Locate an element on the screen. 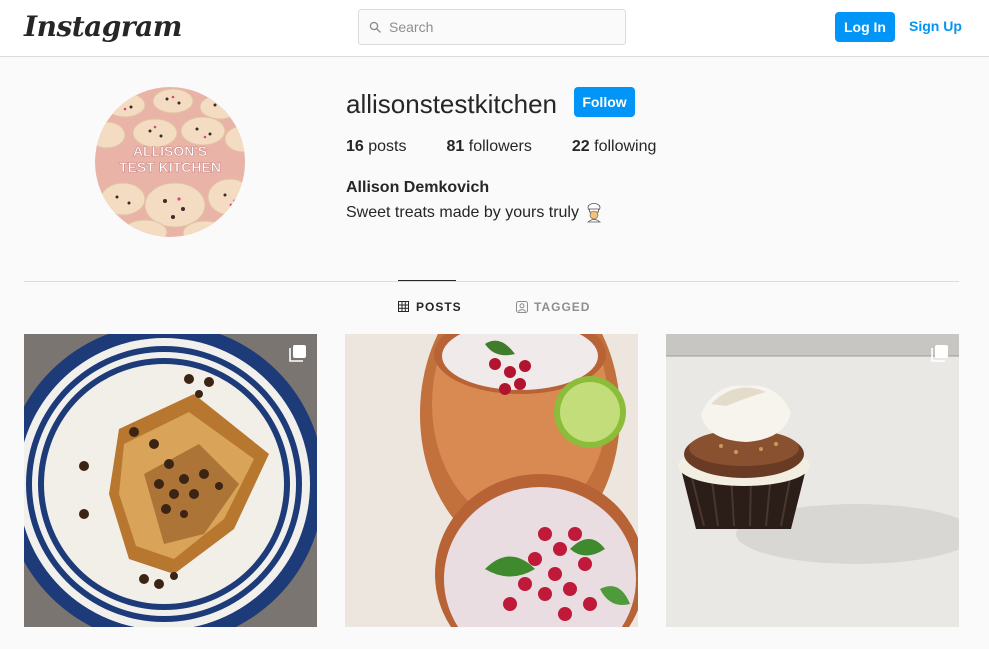 The image size is (989, 649). following-count-label: following is located at coordinates (625, 146).